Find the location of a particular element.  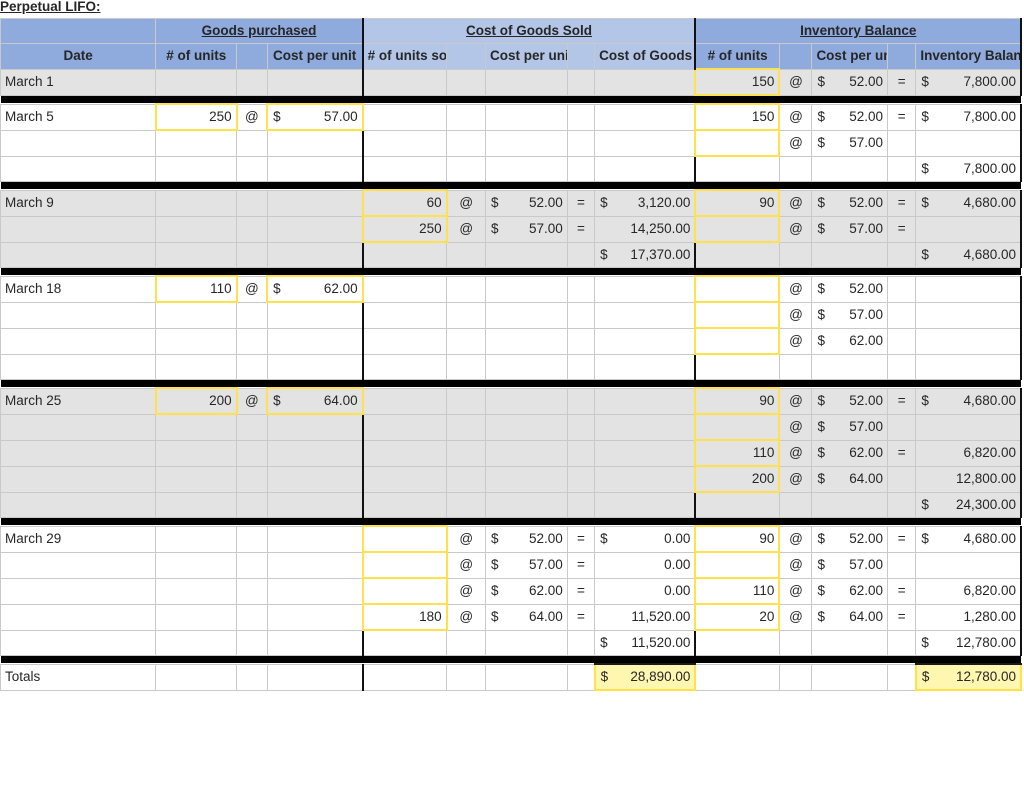

cogs-units-sold-input: 60 is located at coordinates (404, 203).